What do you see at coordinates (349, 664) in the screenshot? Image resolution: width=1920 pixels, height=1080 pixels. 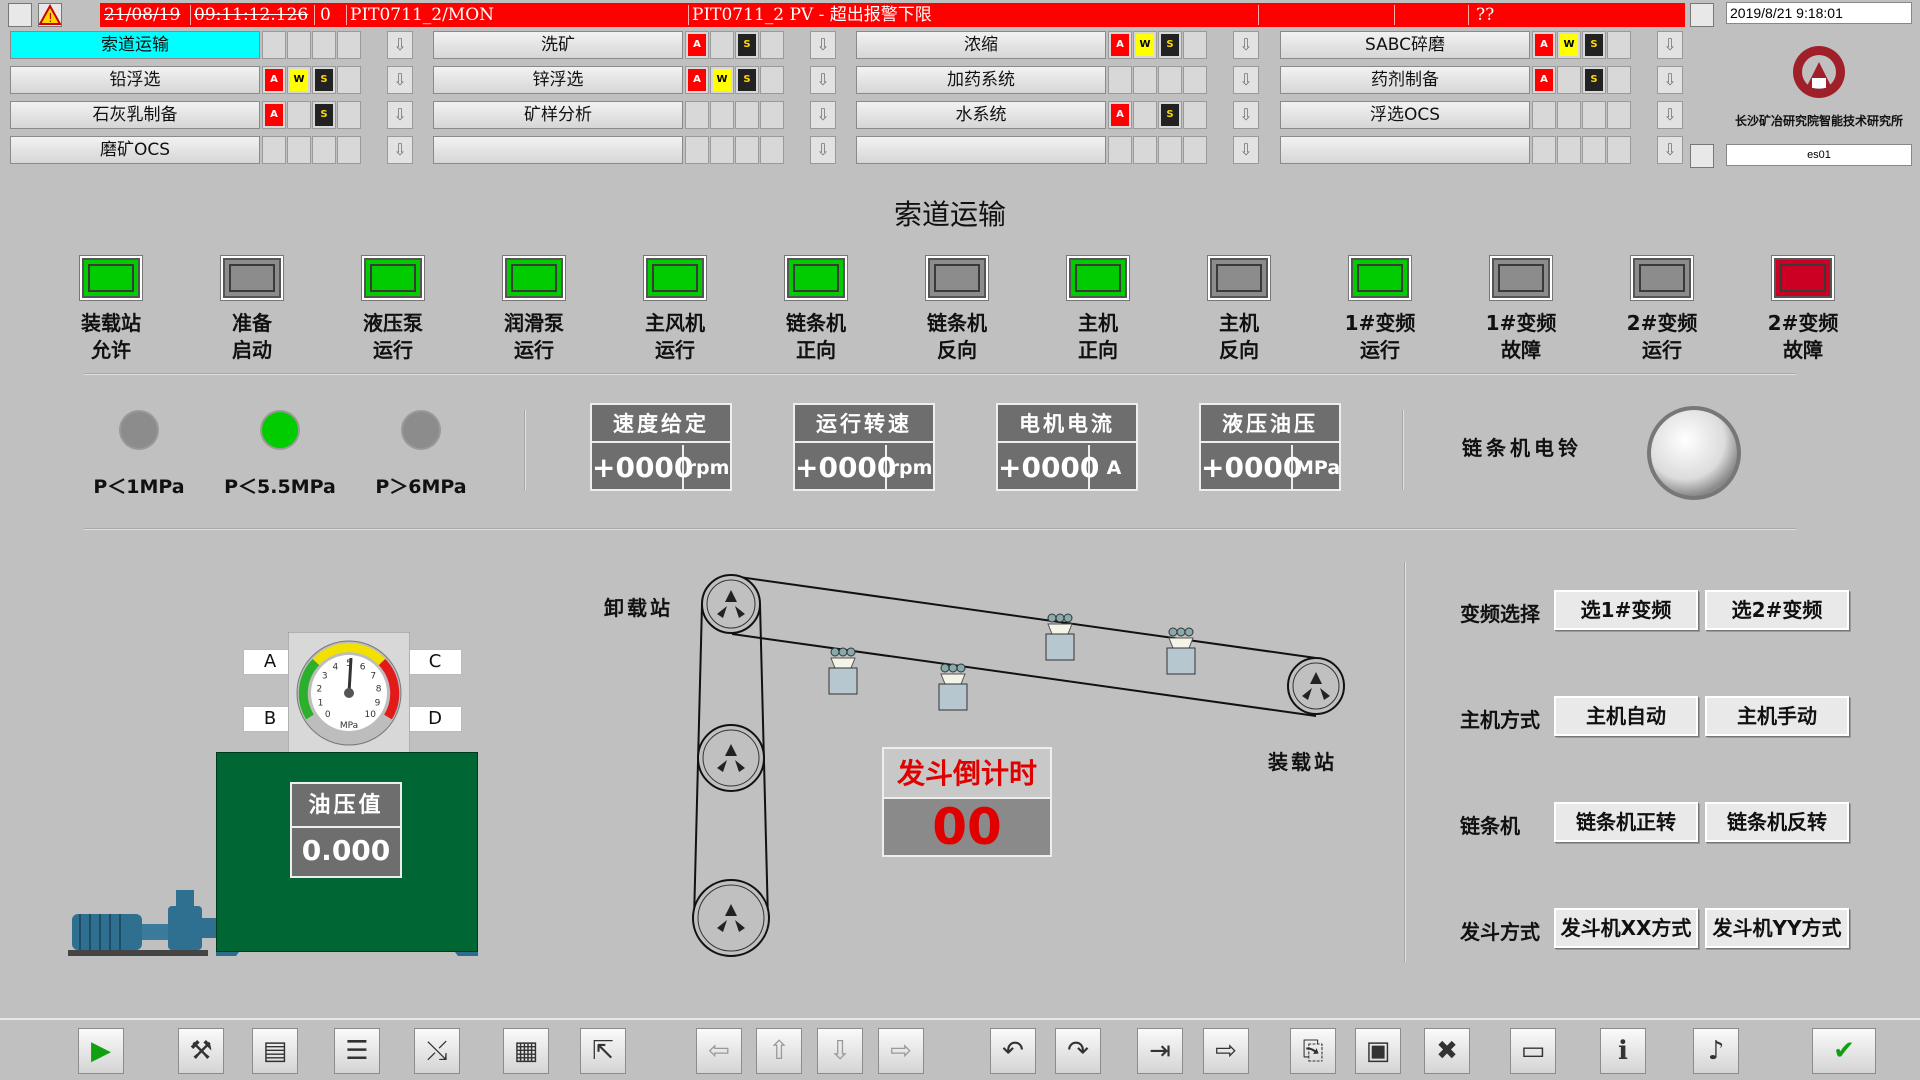 I see `gauge-tick-label: 5` at bounding box center [349, 664].